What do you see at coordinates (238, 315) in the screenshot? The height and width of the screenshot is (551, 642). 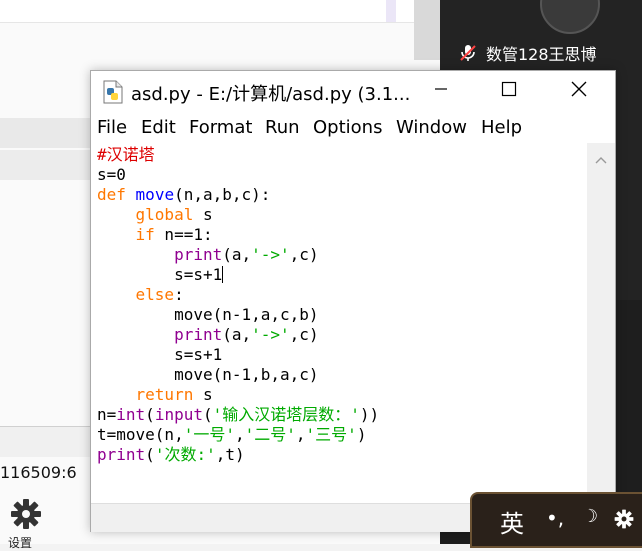 I see `code-line: move(n-1,a,c,b)` at bounding box center [238, 315].